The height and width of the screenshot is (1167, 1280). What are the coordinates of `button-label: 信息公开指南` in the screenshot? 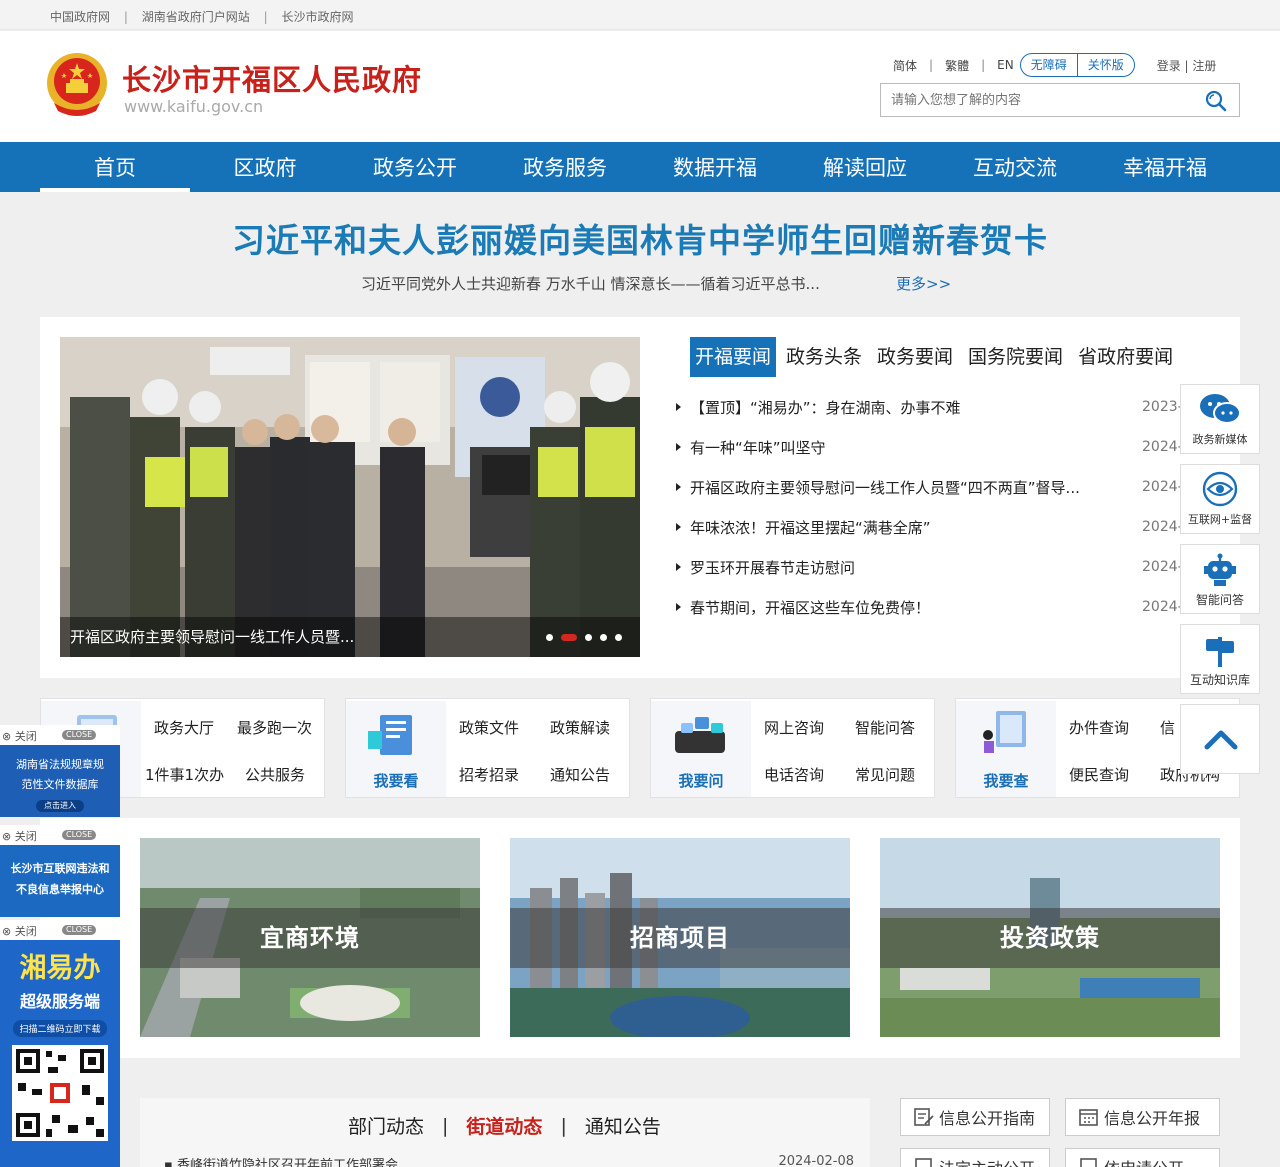 It's located at (987, 1118).